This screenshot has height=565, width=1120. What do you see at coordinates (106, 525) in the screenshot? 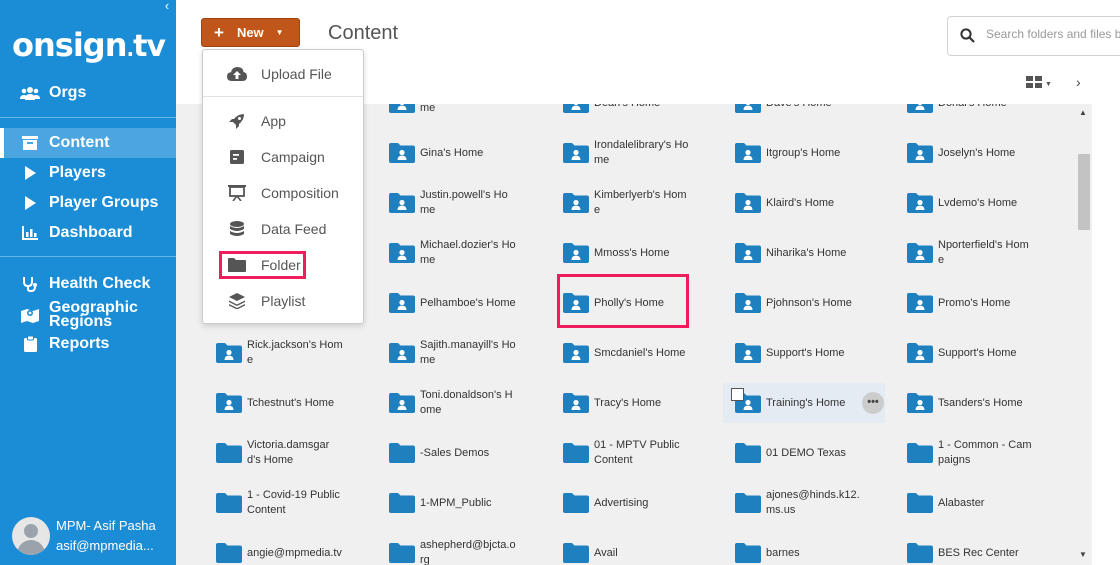
I see `user-name: MPM- Asif Pasha` at bounding box center [106, 525].